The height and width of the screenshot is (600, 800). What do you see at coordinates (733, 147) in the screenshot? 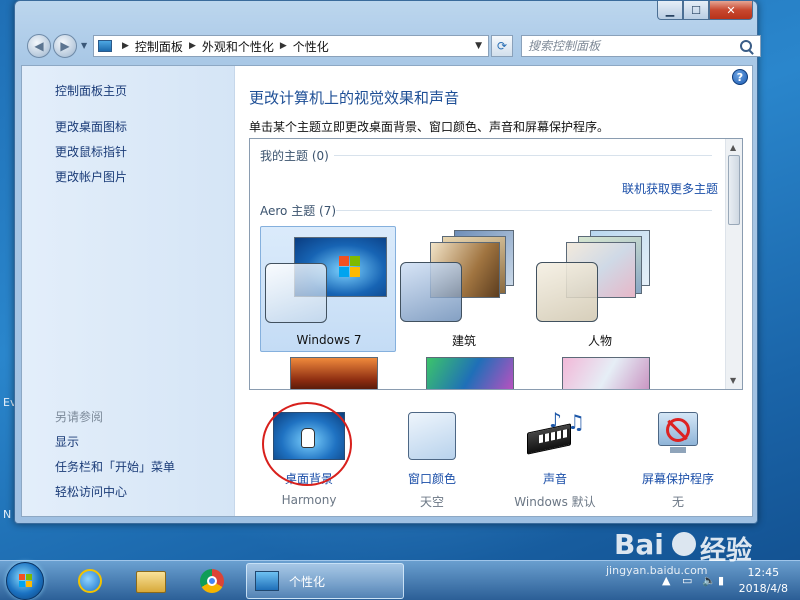
I see `scroll-up-icon: ▲` at bounding box center [733, 147].